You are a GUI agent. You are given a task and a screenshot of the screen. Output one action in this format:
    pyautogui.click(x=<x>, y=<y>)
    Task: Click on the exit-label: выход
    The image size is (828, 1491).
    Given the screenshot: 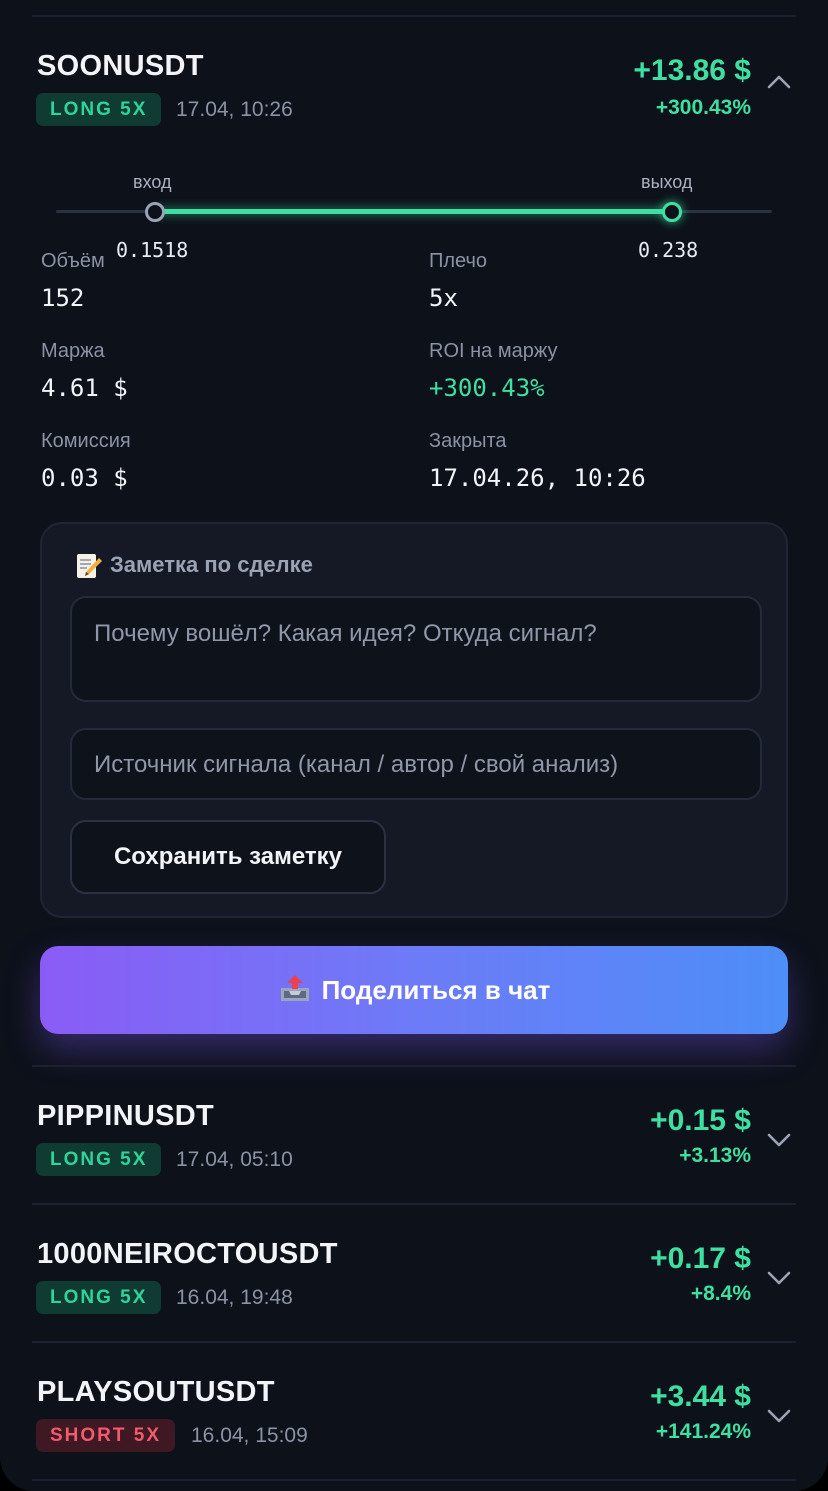 What is the action you would take?
    pyautogui.click(x=667, y=182)
    